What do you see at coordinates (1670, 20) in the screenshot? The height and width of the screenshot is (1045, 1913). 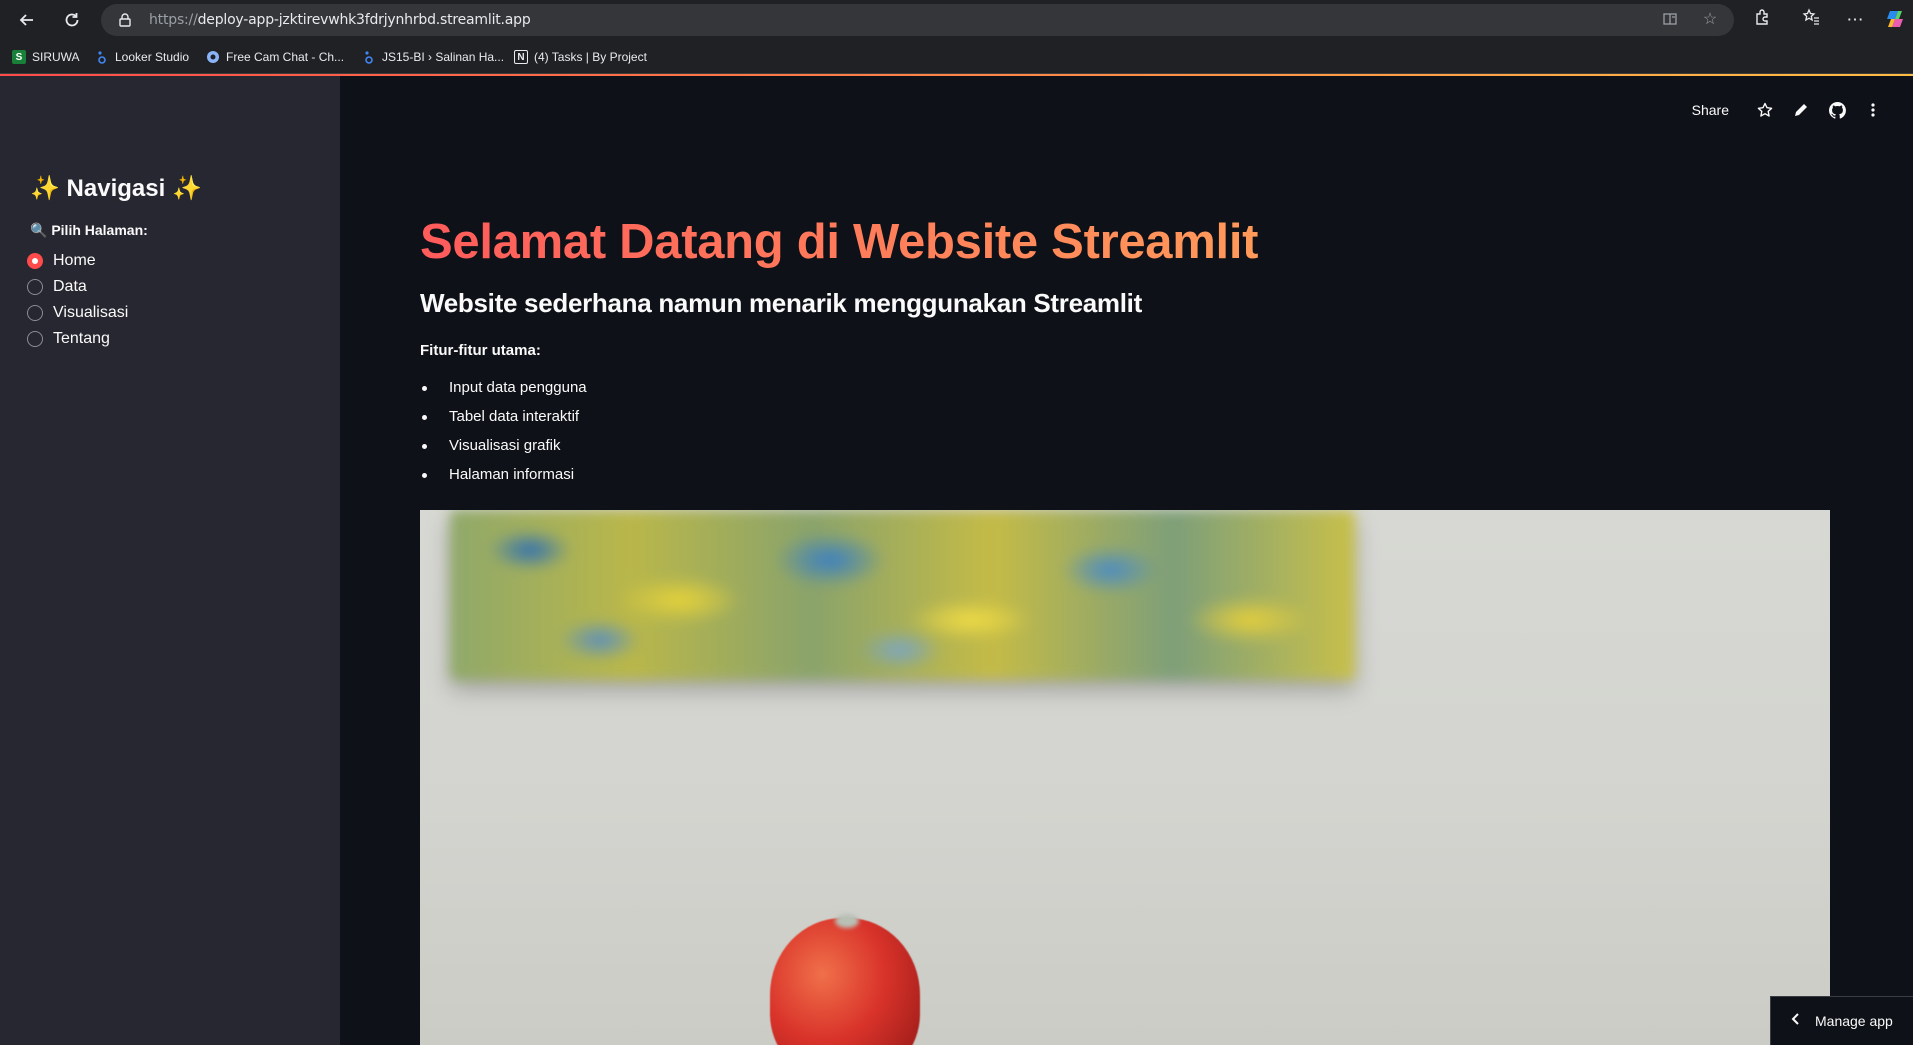 I see `split-screen-icon` at bounding box center [1670, 20].